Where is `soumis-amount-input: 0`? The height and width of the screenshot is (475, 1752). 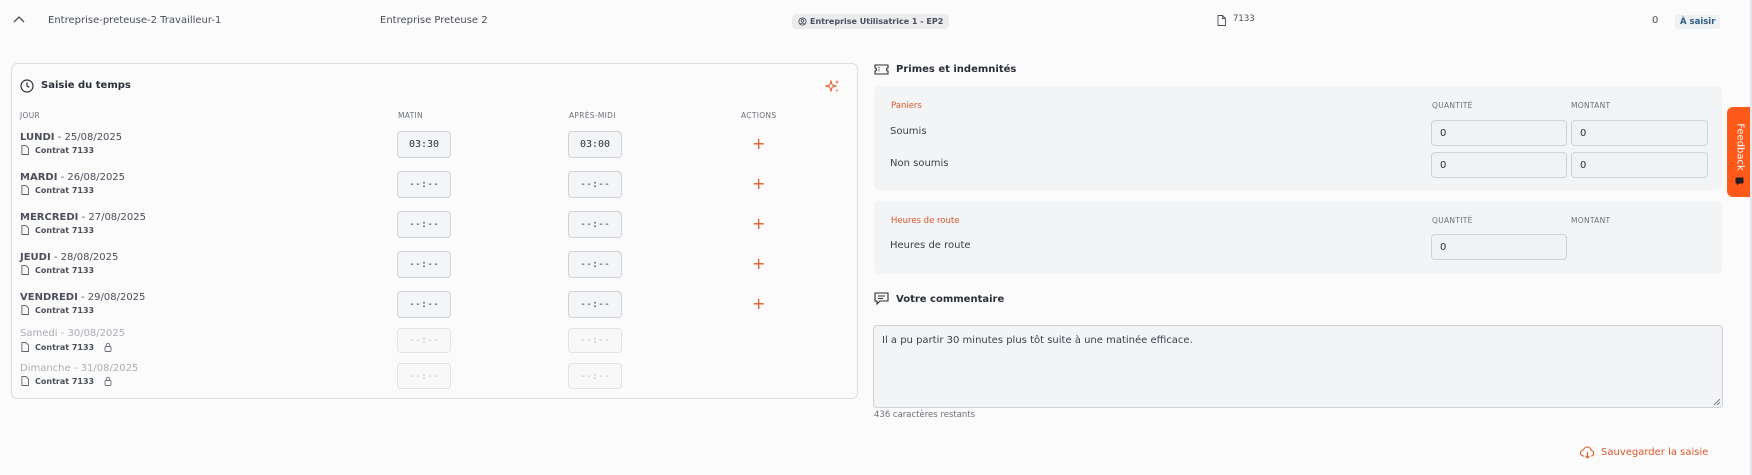
soumis-amount-input: 0 is located at coordinates (1639, 133).